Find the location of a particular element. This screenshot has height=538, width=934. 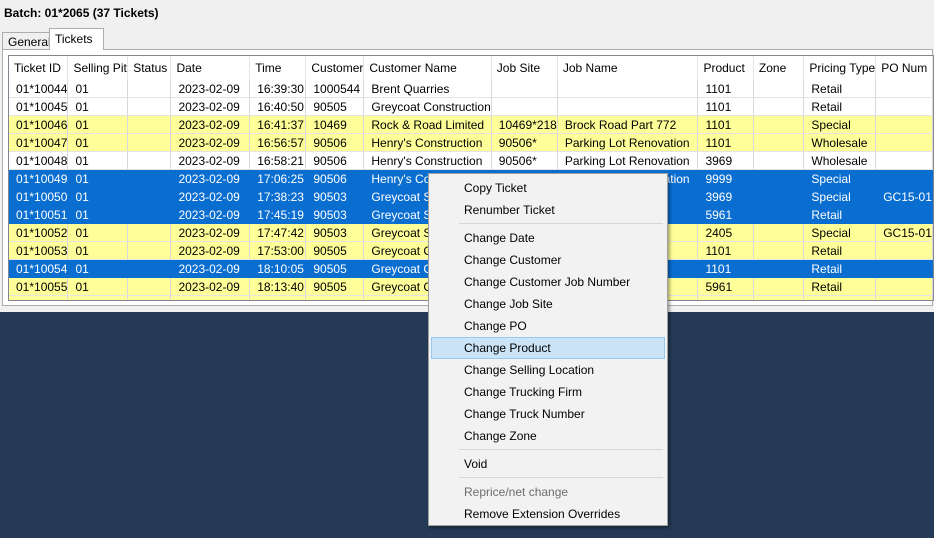

table-cell: 01*10048 is located at coordinates (39, 160).